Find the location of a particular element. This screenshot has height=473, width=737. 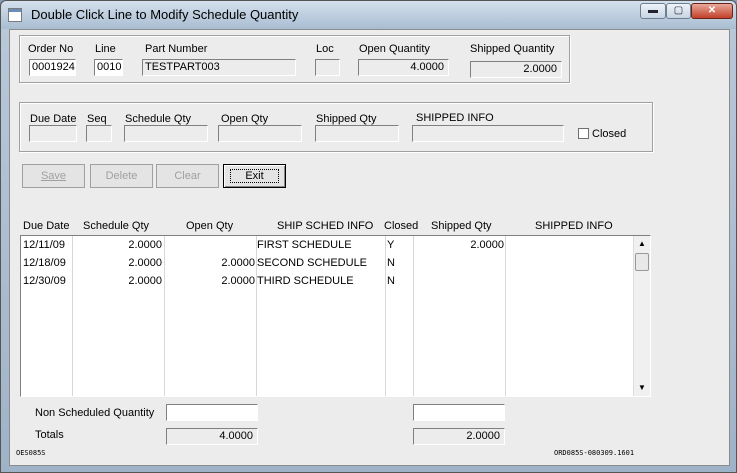

row-due-date: 12/11/09 is located at coordinates (44, 245).